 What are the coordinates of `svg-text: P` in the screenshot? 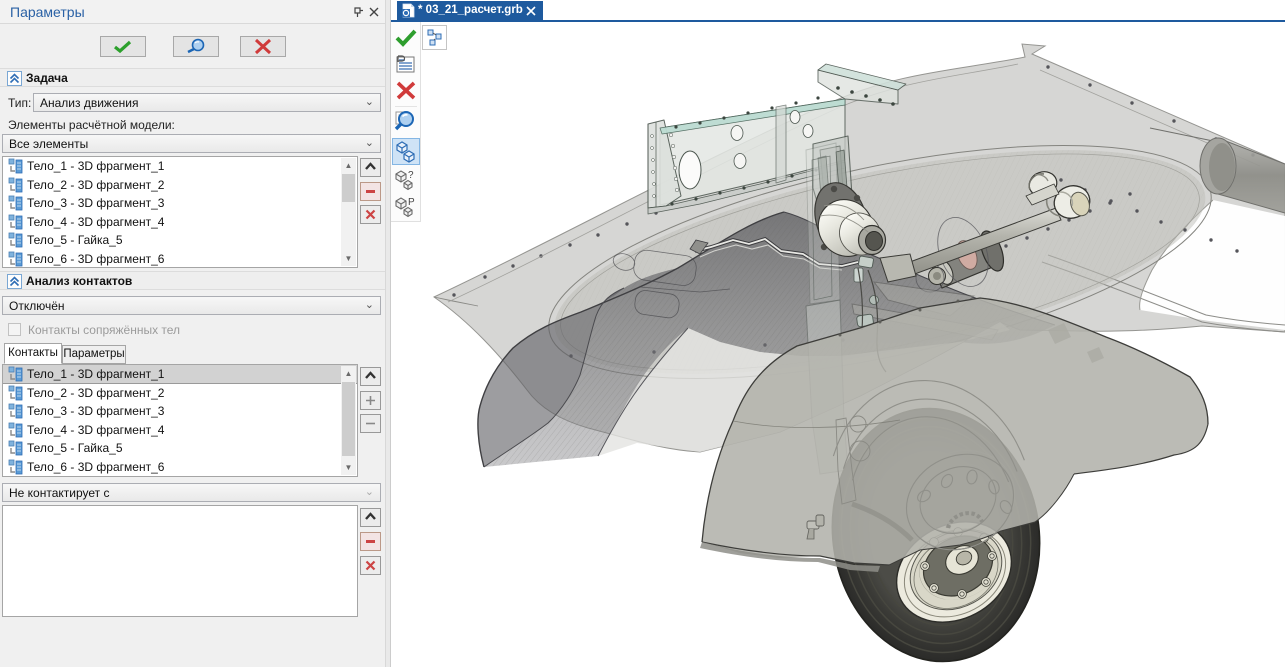 It's located at (411, 202).